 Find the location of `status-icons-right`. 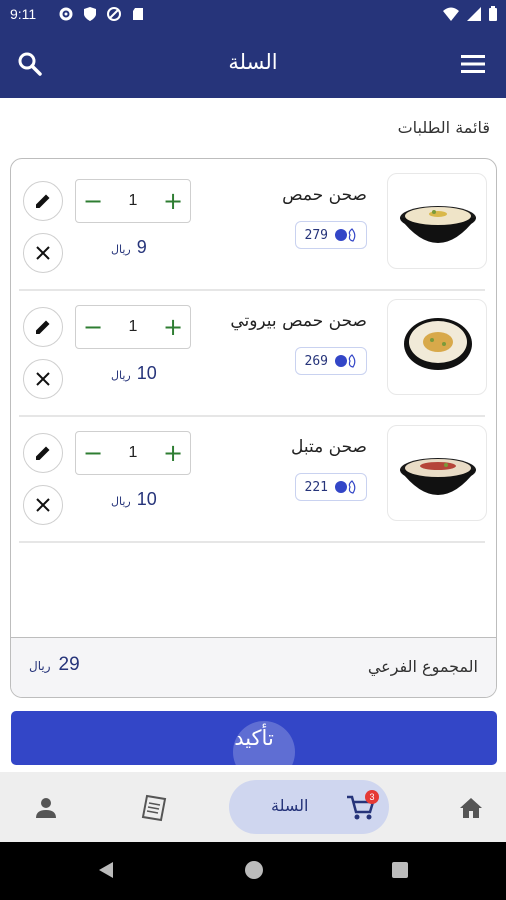

status-icons-right is located at coordinates (470, 14).